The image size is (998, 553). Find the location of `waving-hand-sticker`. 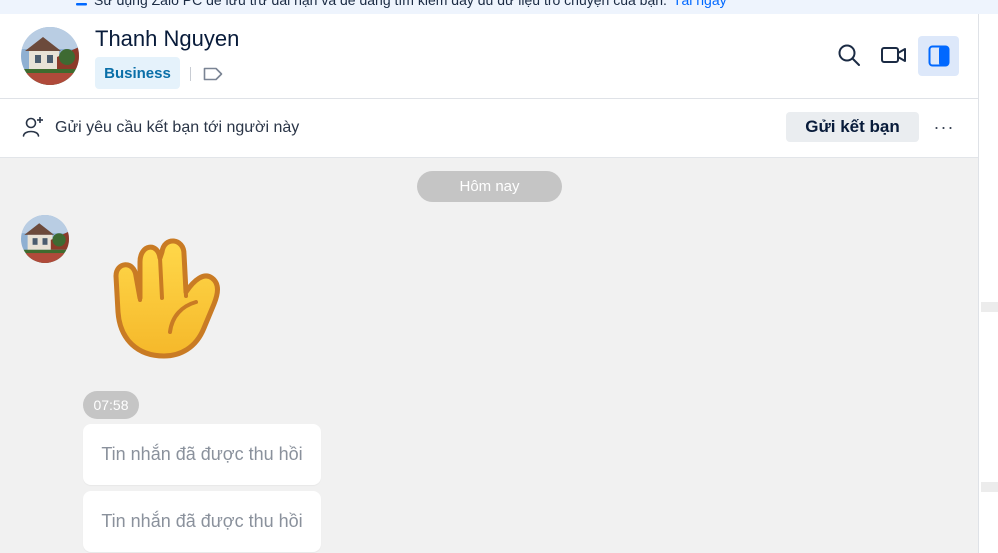

waving-hand-sticker is located at coordinates (168, 300).